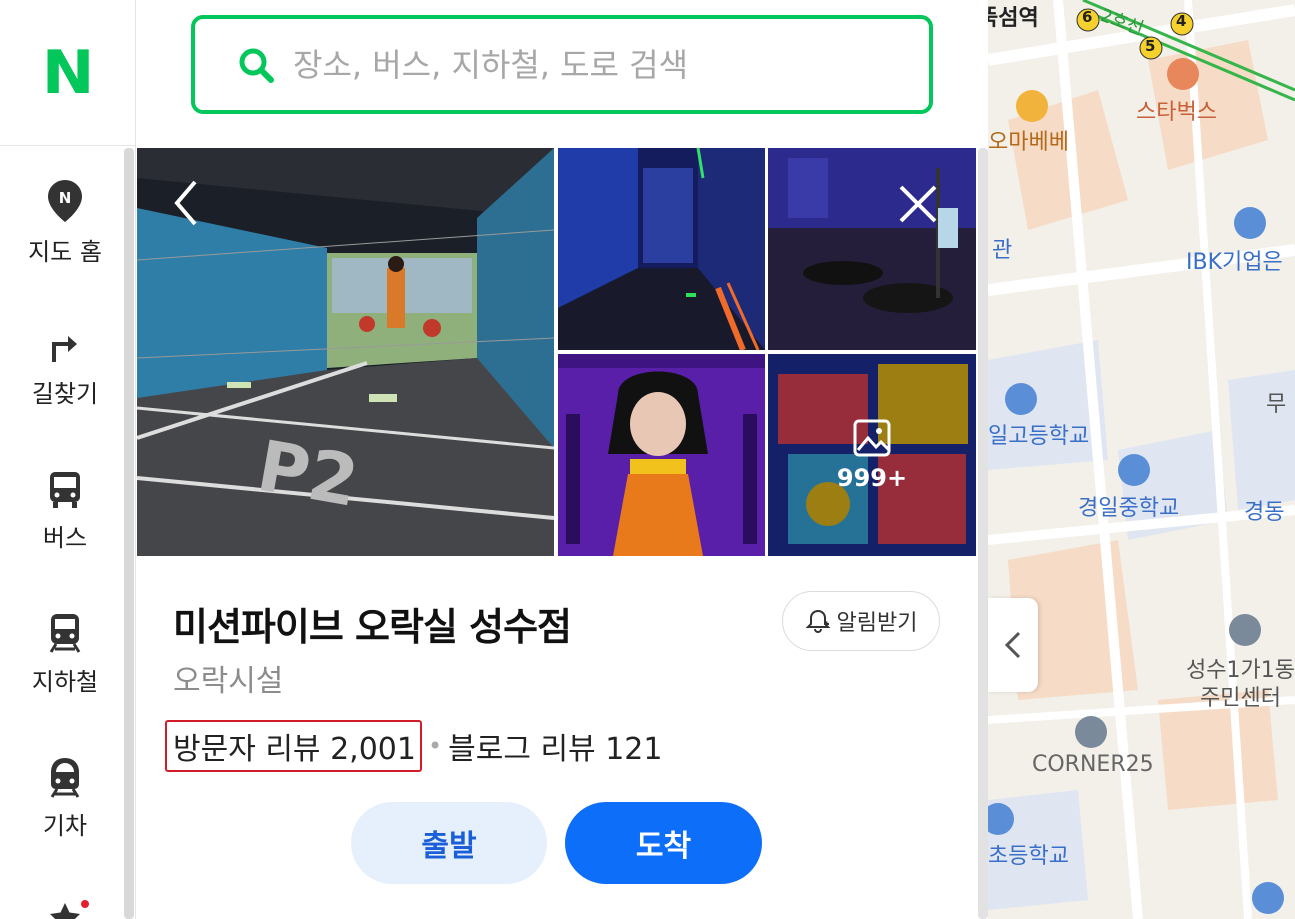  I want to click on train-icon, so click(65, 778).